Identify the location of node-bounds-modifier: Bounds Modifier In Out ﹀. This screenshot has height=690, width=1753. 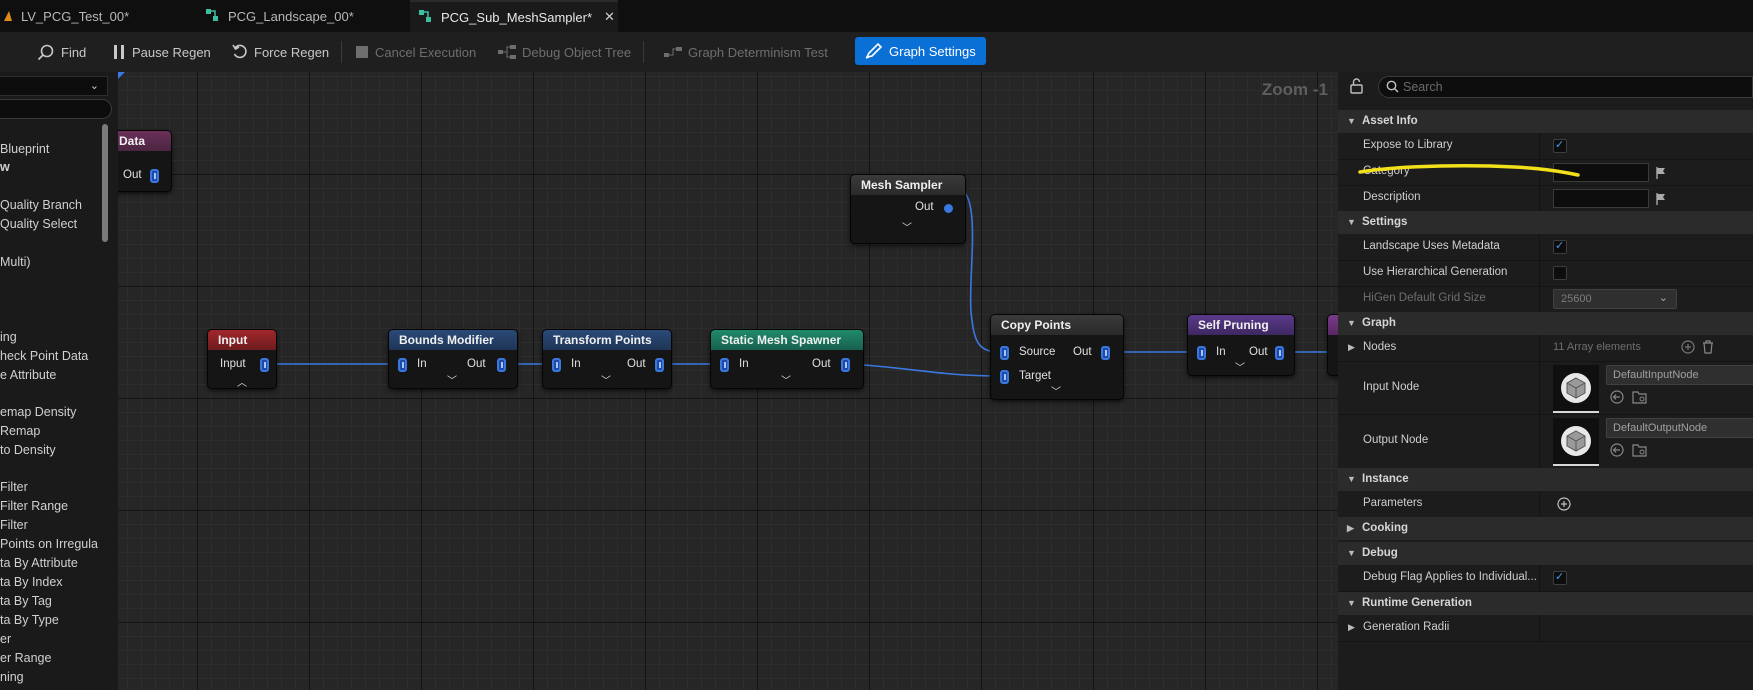
(453, 359).